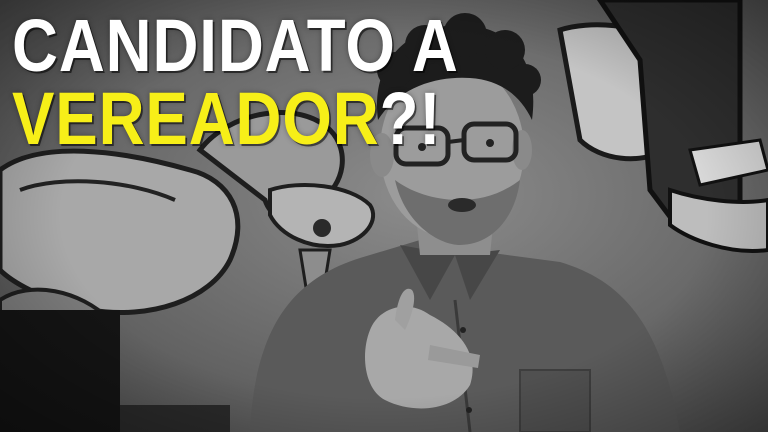  I want to click on headline-line-2: VEREADOR?!, so click(235, 118).